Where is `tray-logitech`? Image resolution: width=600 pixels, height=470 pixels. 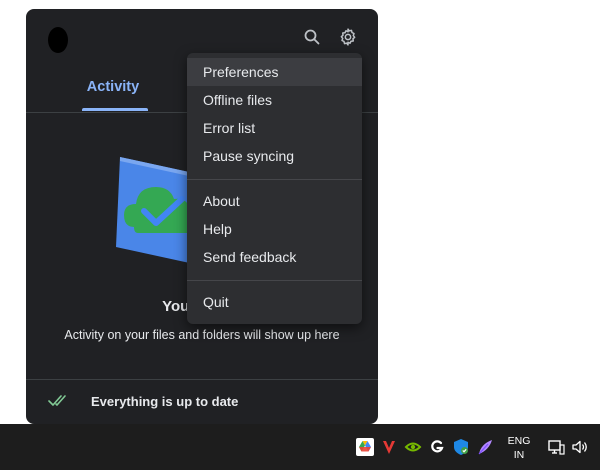 tray-logitech is located at coordinates (437, 447).